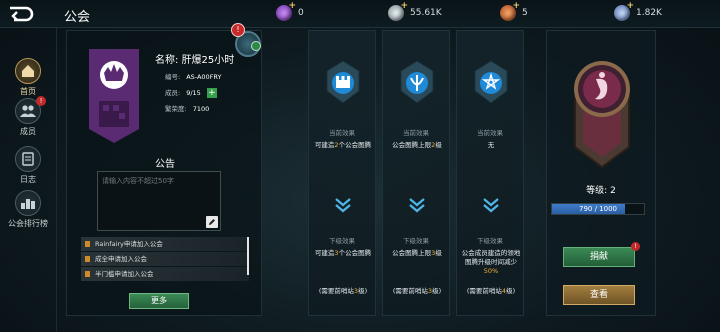 The width and height of the screenshot is (720, 332). Describe the element at coordinates (159, 301) in the screenshot. I see `more-button: 更多` at that location.